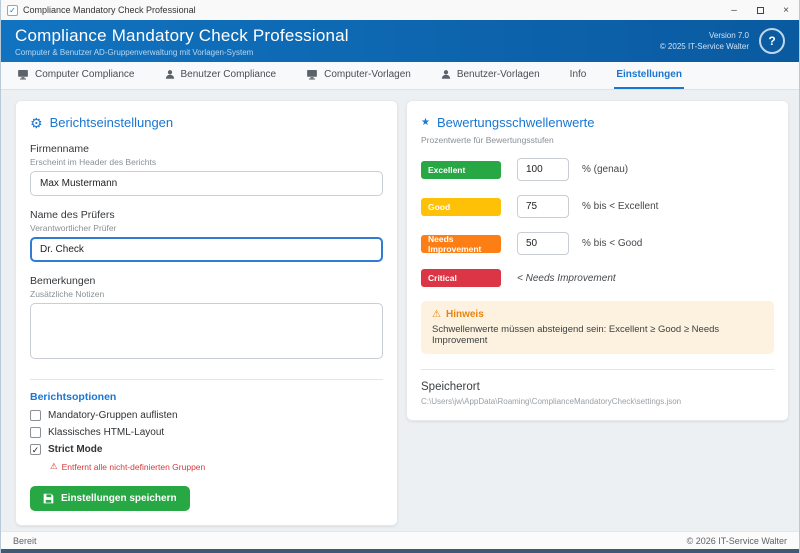 The height and width of the screenshot is (553, 800). What do you see at coordinates (367, 74) in the screenshot?
I see `tab-label: Computer-Vorlagen` at bounding box center [367, 74].